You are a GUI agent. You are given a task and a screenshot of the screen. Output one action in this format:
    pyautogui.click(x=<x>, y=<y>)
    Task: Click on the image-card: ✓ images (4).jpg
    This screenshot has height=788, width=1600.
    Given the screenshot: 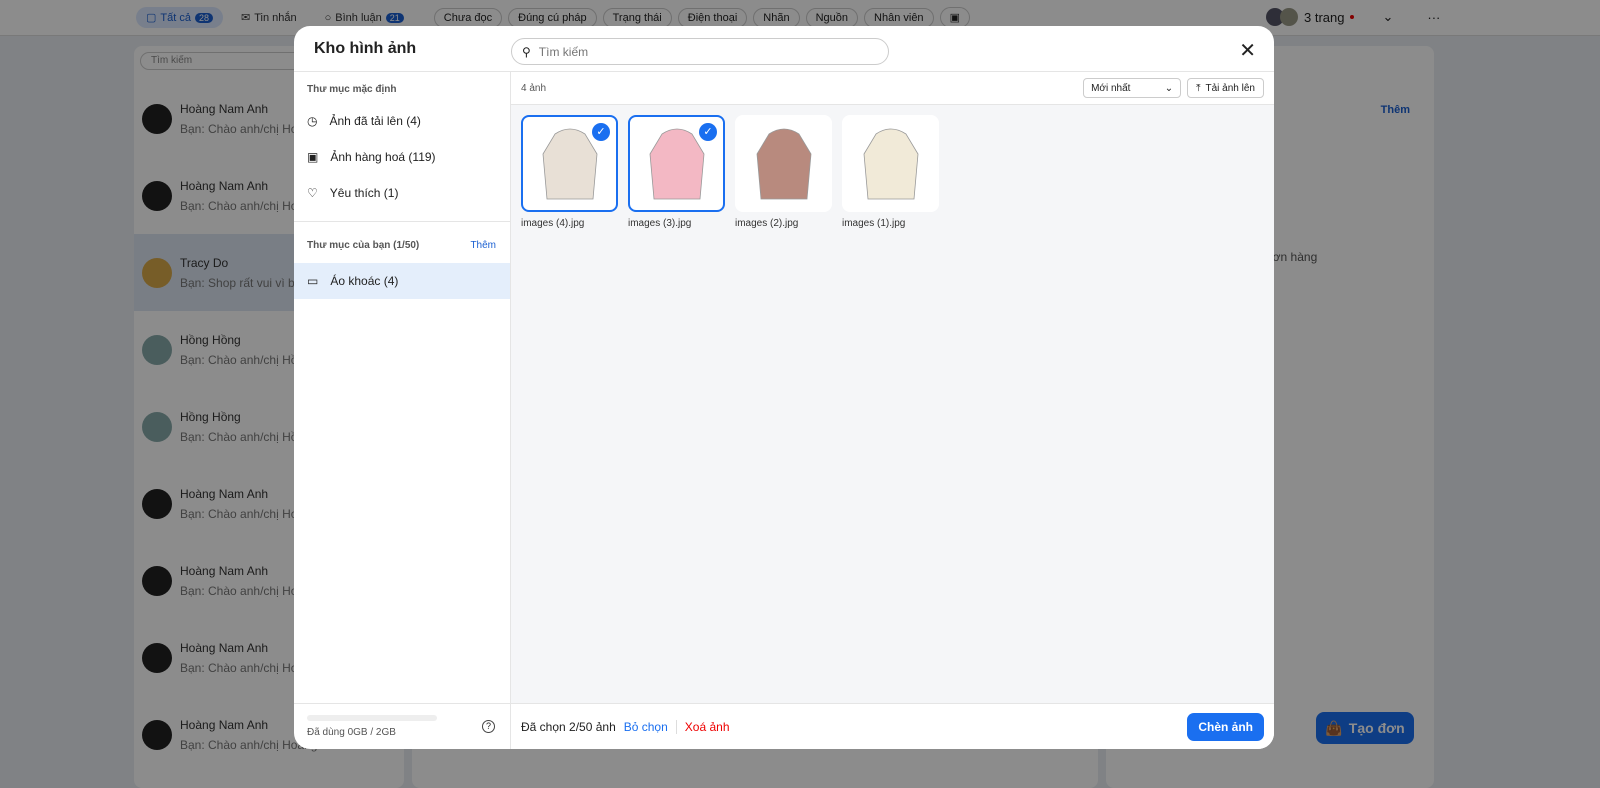 What is the action you would take?
    pyautogui.click(x=569, y=172)
    